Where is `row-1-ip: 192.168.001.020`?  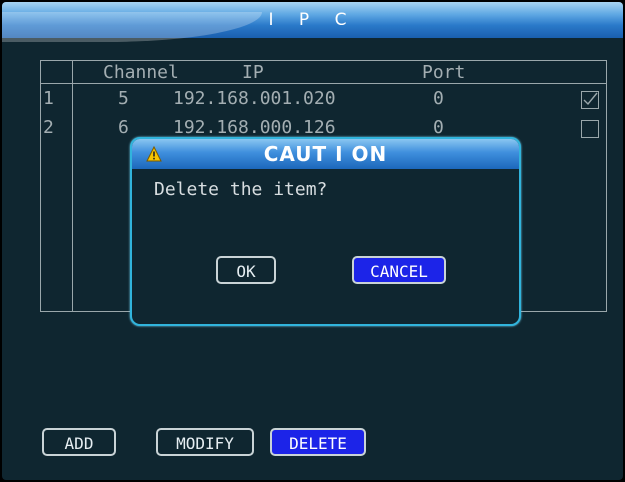
row-1-ip: 192.168.001.020 is located at coordinates (254, 99).